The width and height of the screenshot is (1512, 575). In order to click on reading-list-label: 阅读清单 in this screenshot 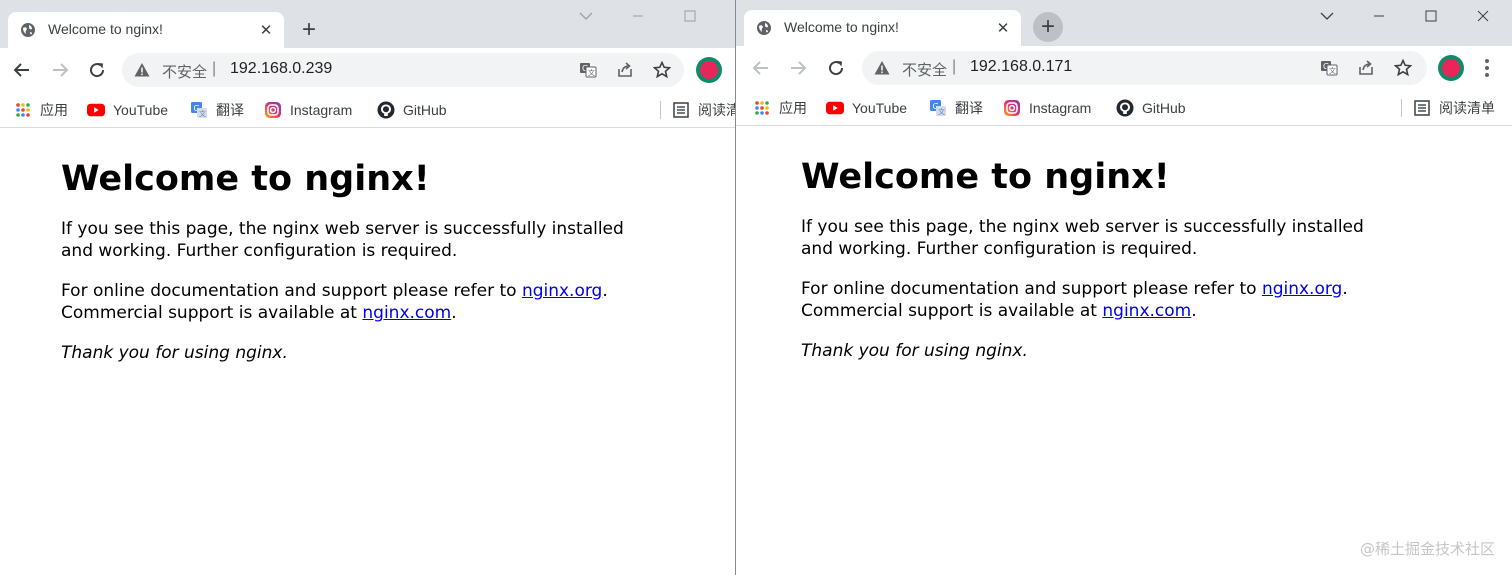, I will do `click(1467, 108)`.